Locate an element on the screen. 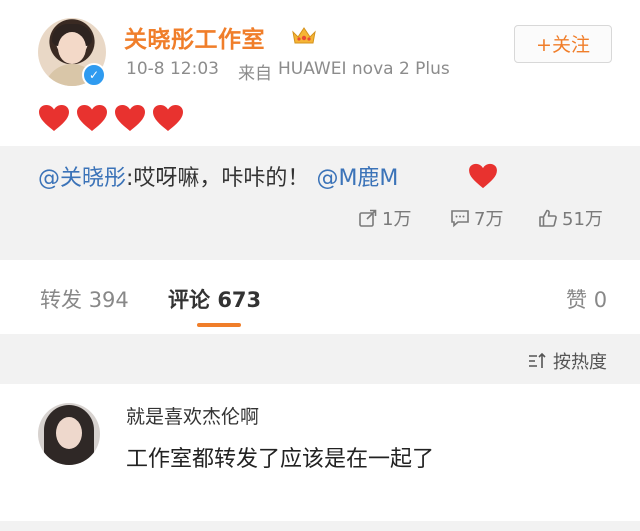 The height and width of the screenshot is (531, 640). bottom-divider is located at coordinates (320, 526).